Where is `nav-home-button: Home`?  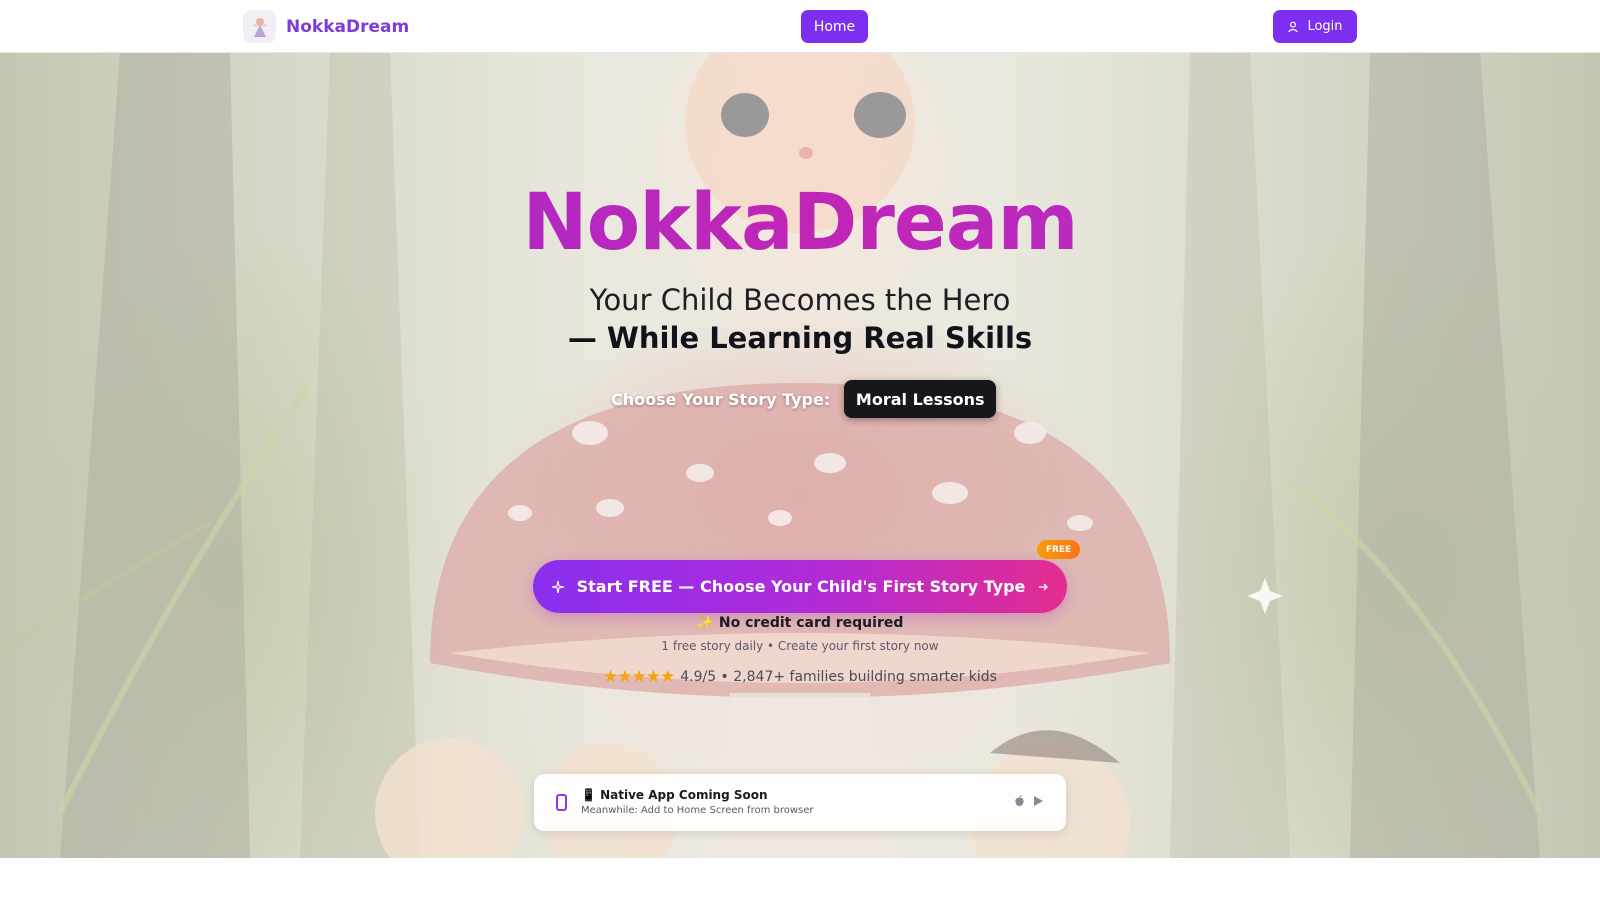
nav-home-button: Home is located at coordinates (834, 26).